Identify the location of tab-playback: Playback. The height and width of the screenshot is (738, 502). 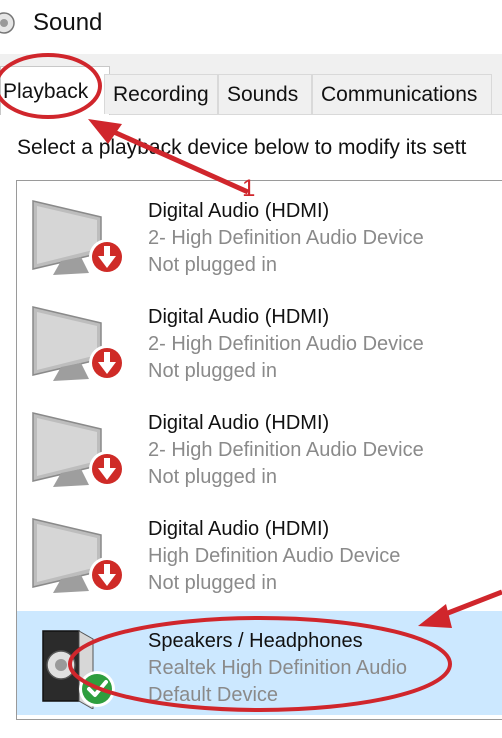
(55, 90).